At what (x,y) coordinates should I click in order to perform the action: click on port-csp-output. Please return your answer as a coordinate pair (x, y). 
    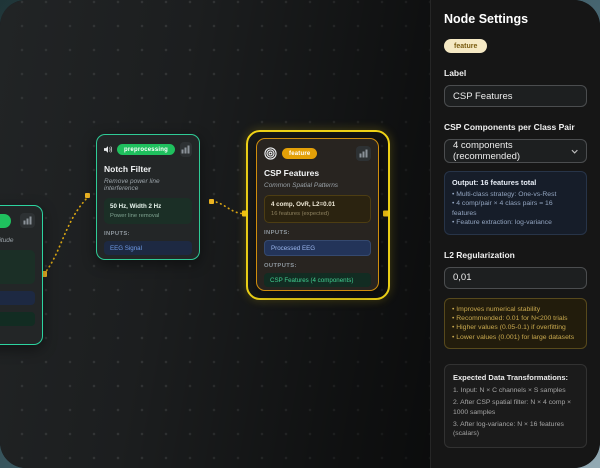
    Looking at the image, I should click on (386, 213).